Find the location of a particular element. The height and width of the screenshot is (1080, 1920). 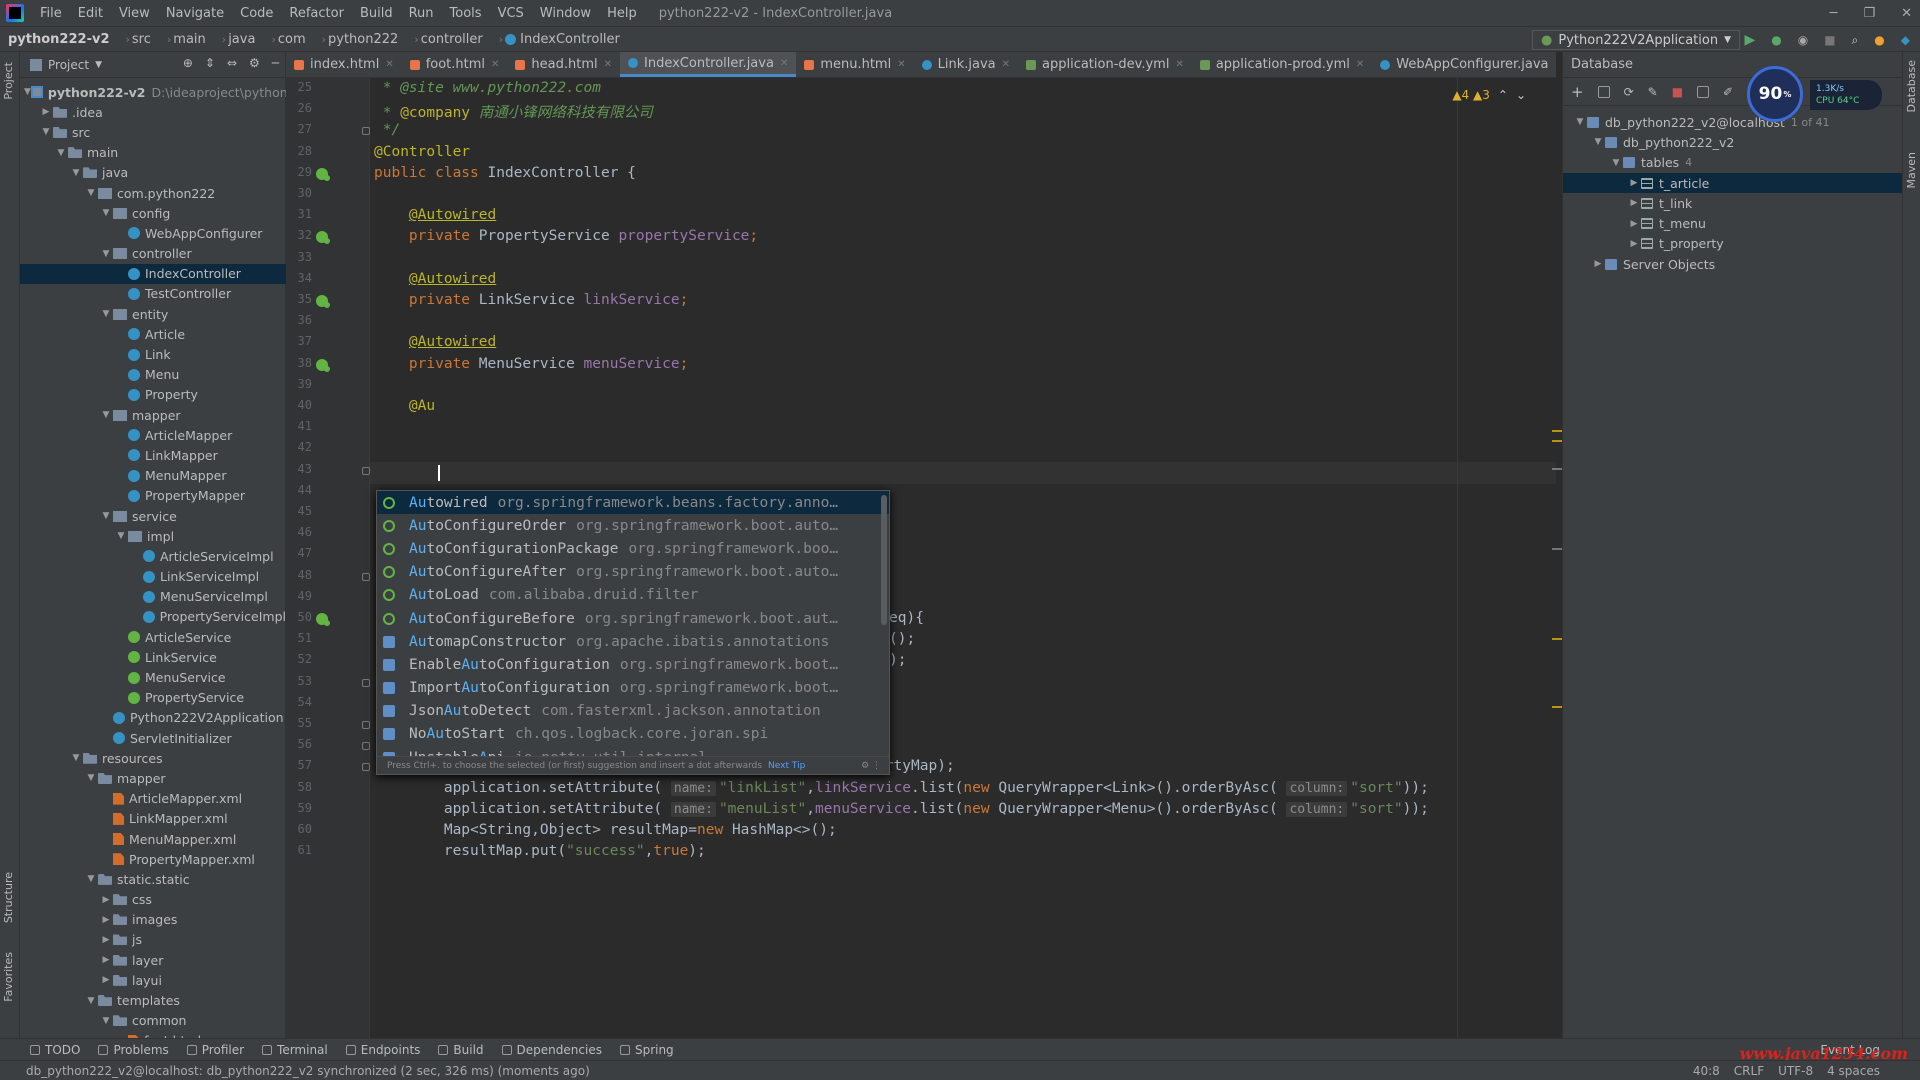

database-tree-item: ▼ tables 4 is located at coordinates (1733, 163).